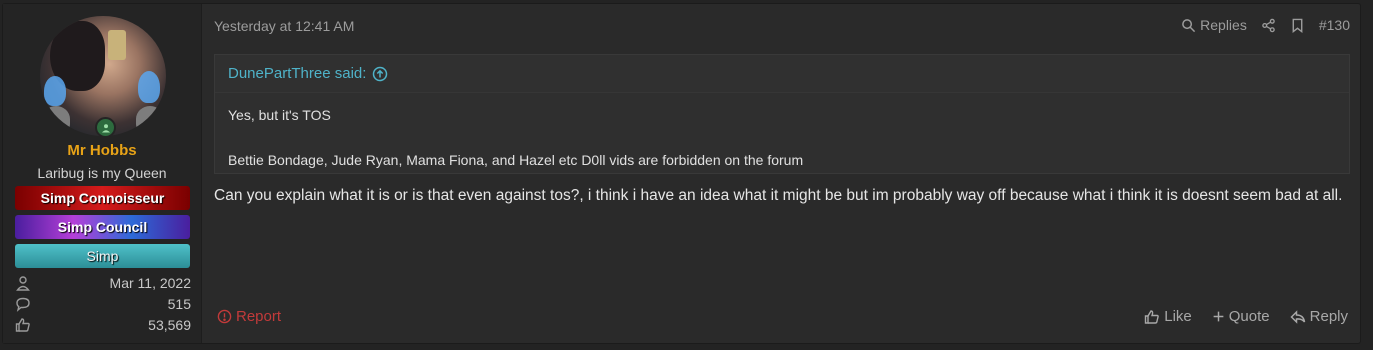  Describe the element at coordinates (103, 304) in the screenshot. I see `stat-messages: 515` at that location.